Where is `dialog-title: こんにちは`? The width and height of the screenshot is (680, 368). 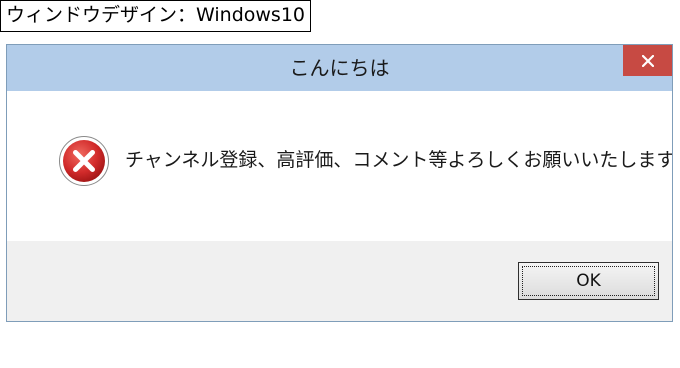
dialog-title: こんにちは is located at coordinates (339, 68).